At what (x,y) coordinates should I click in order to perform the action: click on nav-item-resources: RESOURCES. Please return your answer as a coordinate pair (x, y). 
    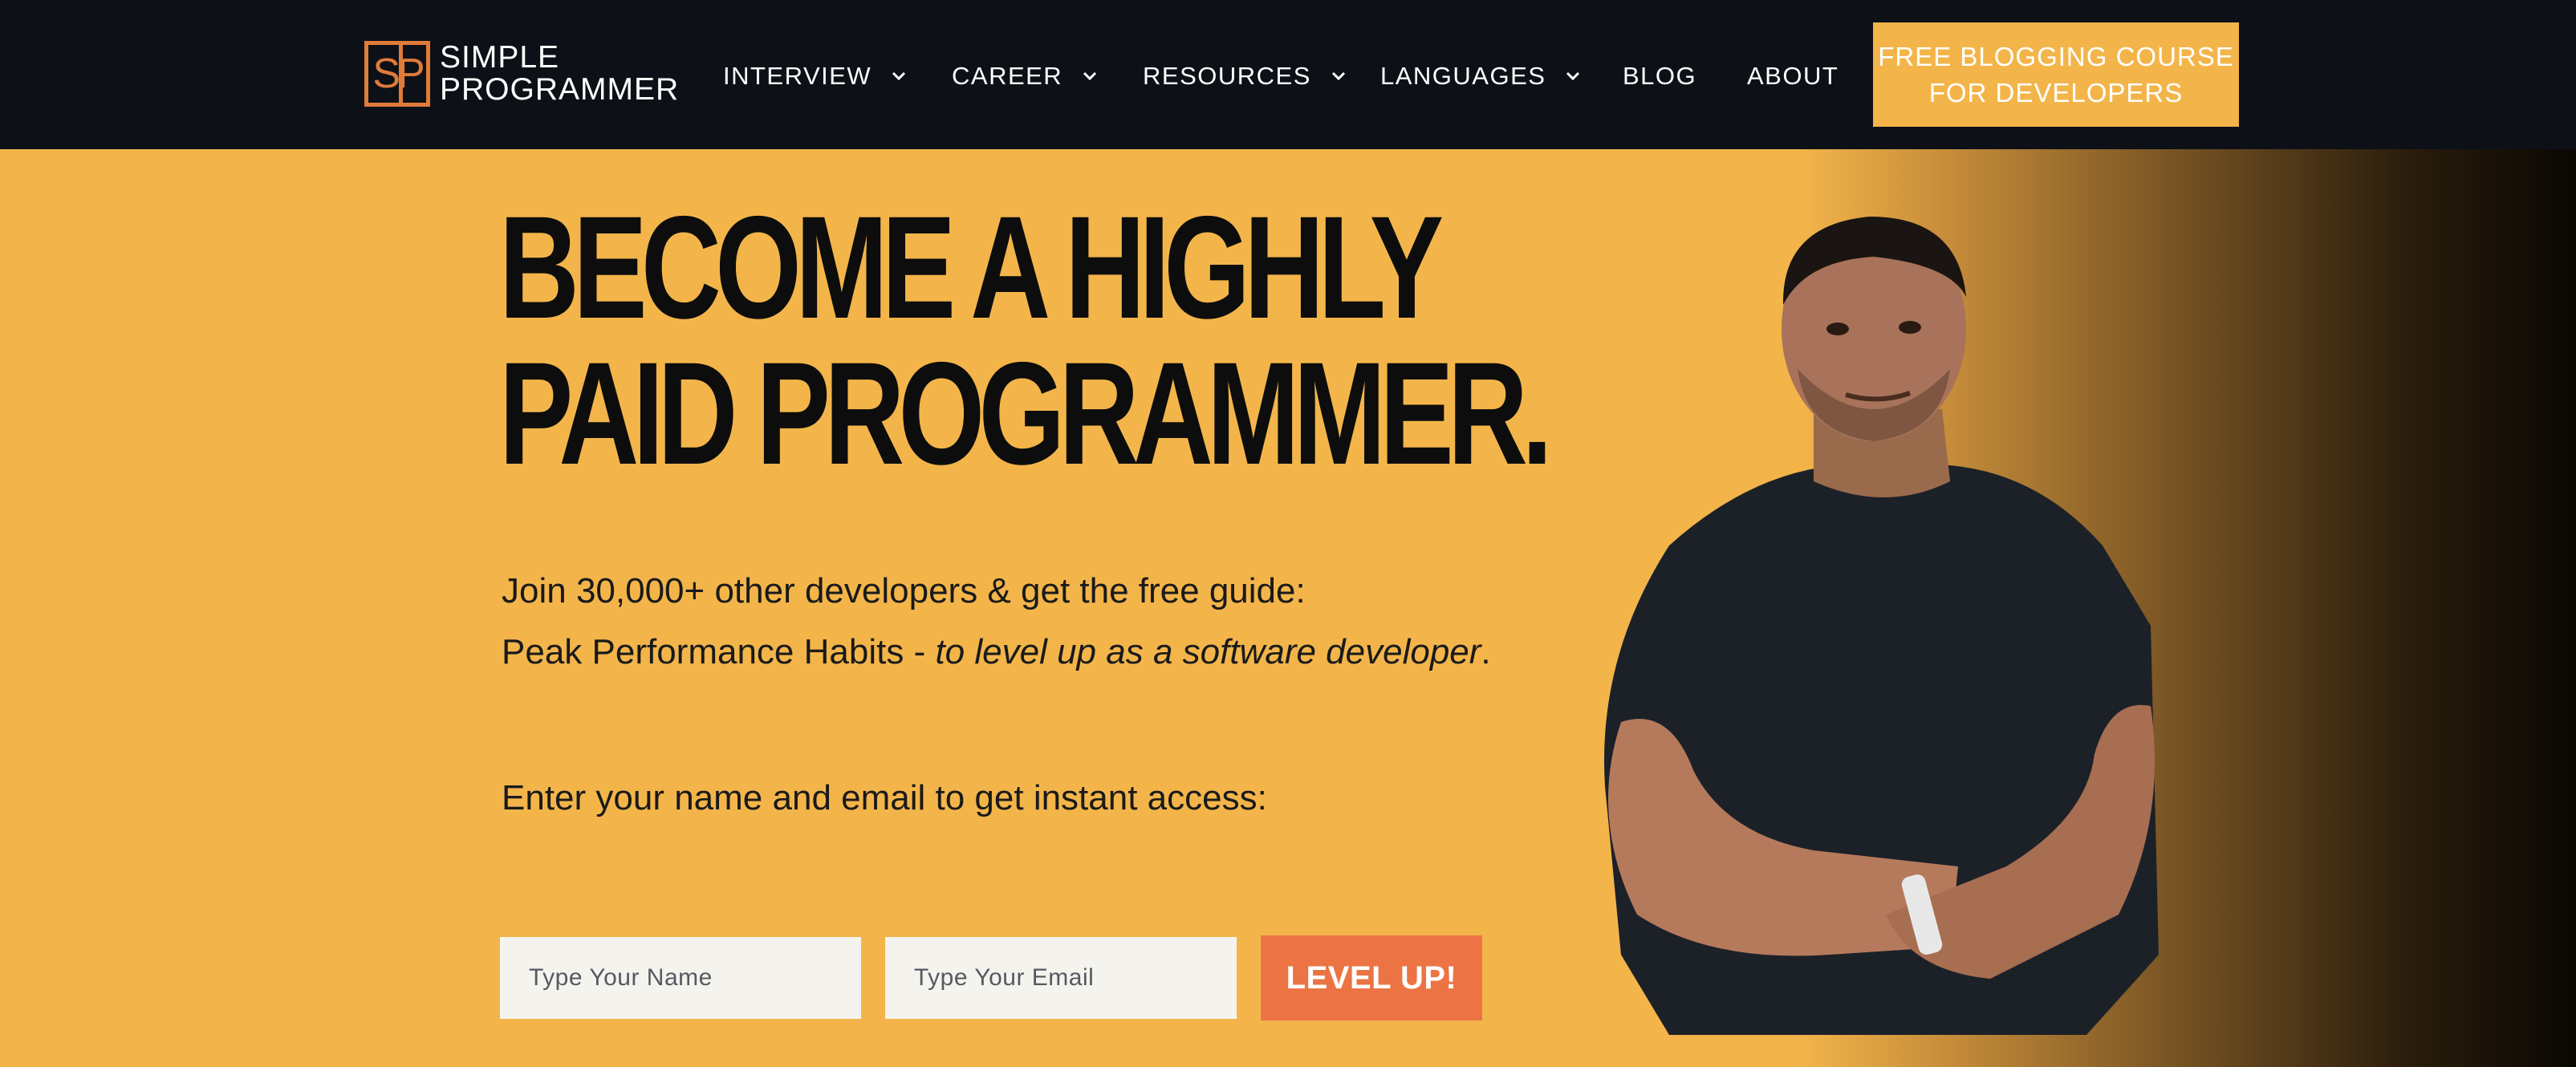
    Looking at the image, I should click on (1245, 76).